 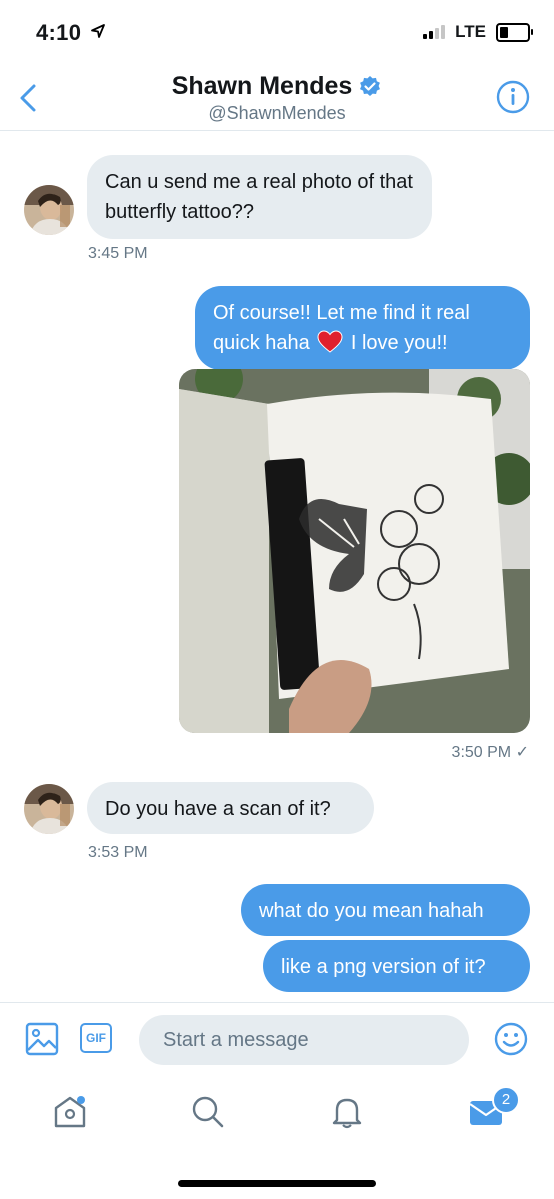 What do you see at coordinates (506, 1100) in the screenshot?
I see `messages-badge: 2` at bounding box center [506, 1100].